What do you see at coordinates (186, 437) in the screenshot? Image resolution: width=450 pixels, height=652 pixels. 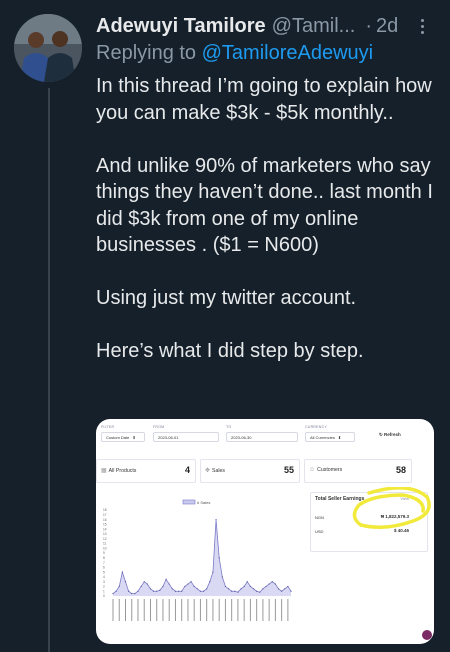 I see `from-date-input: 2023-06-01` at bounding box center [186, 437].